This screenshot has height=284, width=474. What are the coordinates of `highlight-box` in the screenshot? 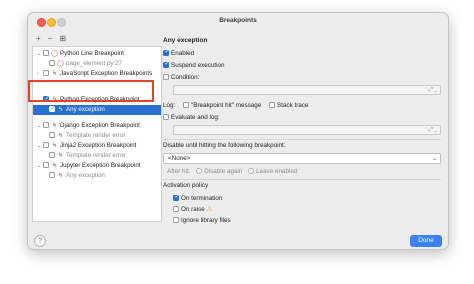 It's located at (91, 91).